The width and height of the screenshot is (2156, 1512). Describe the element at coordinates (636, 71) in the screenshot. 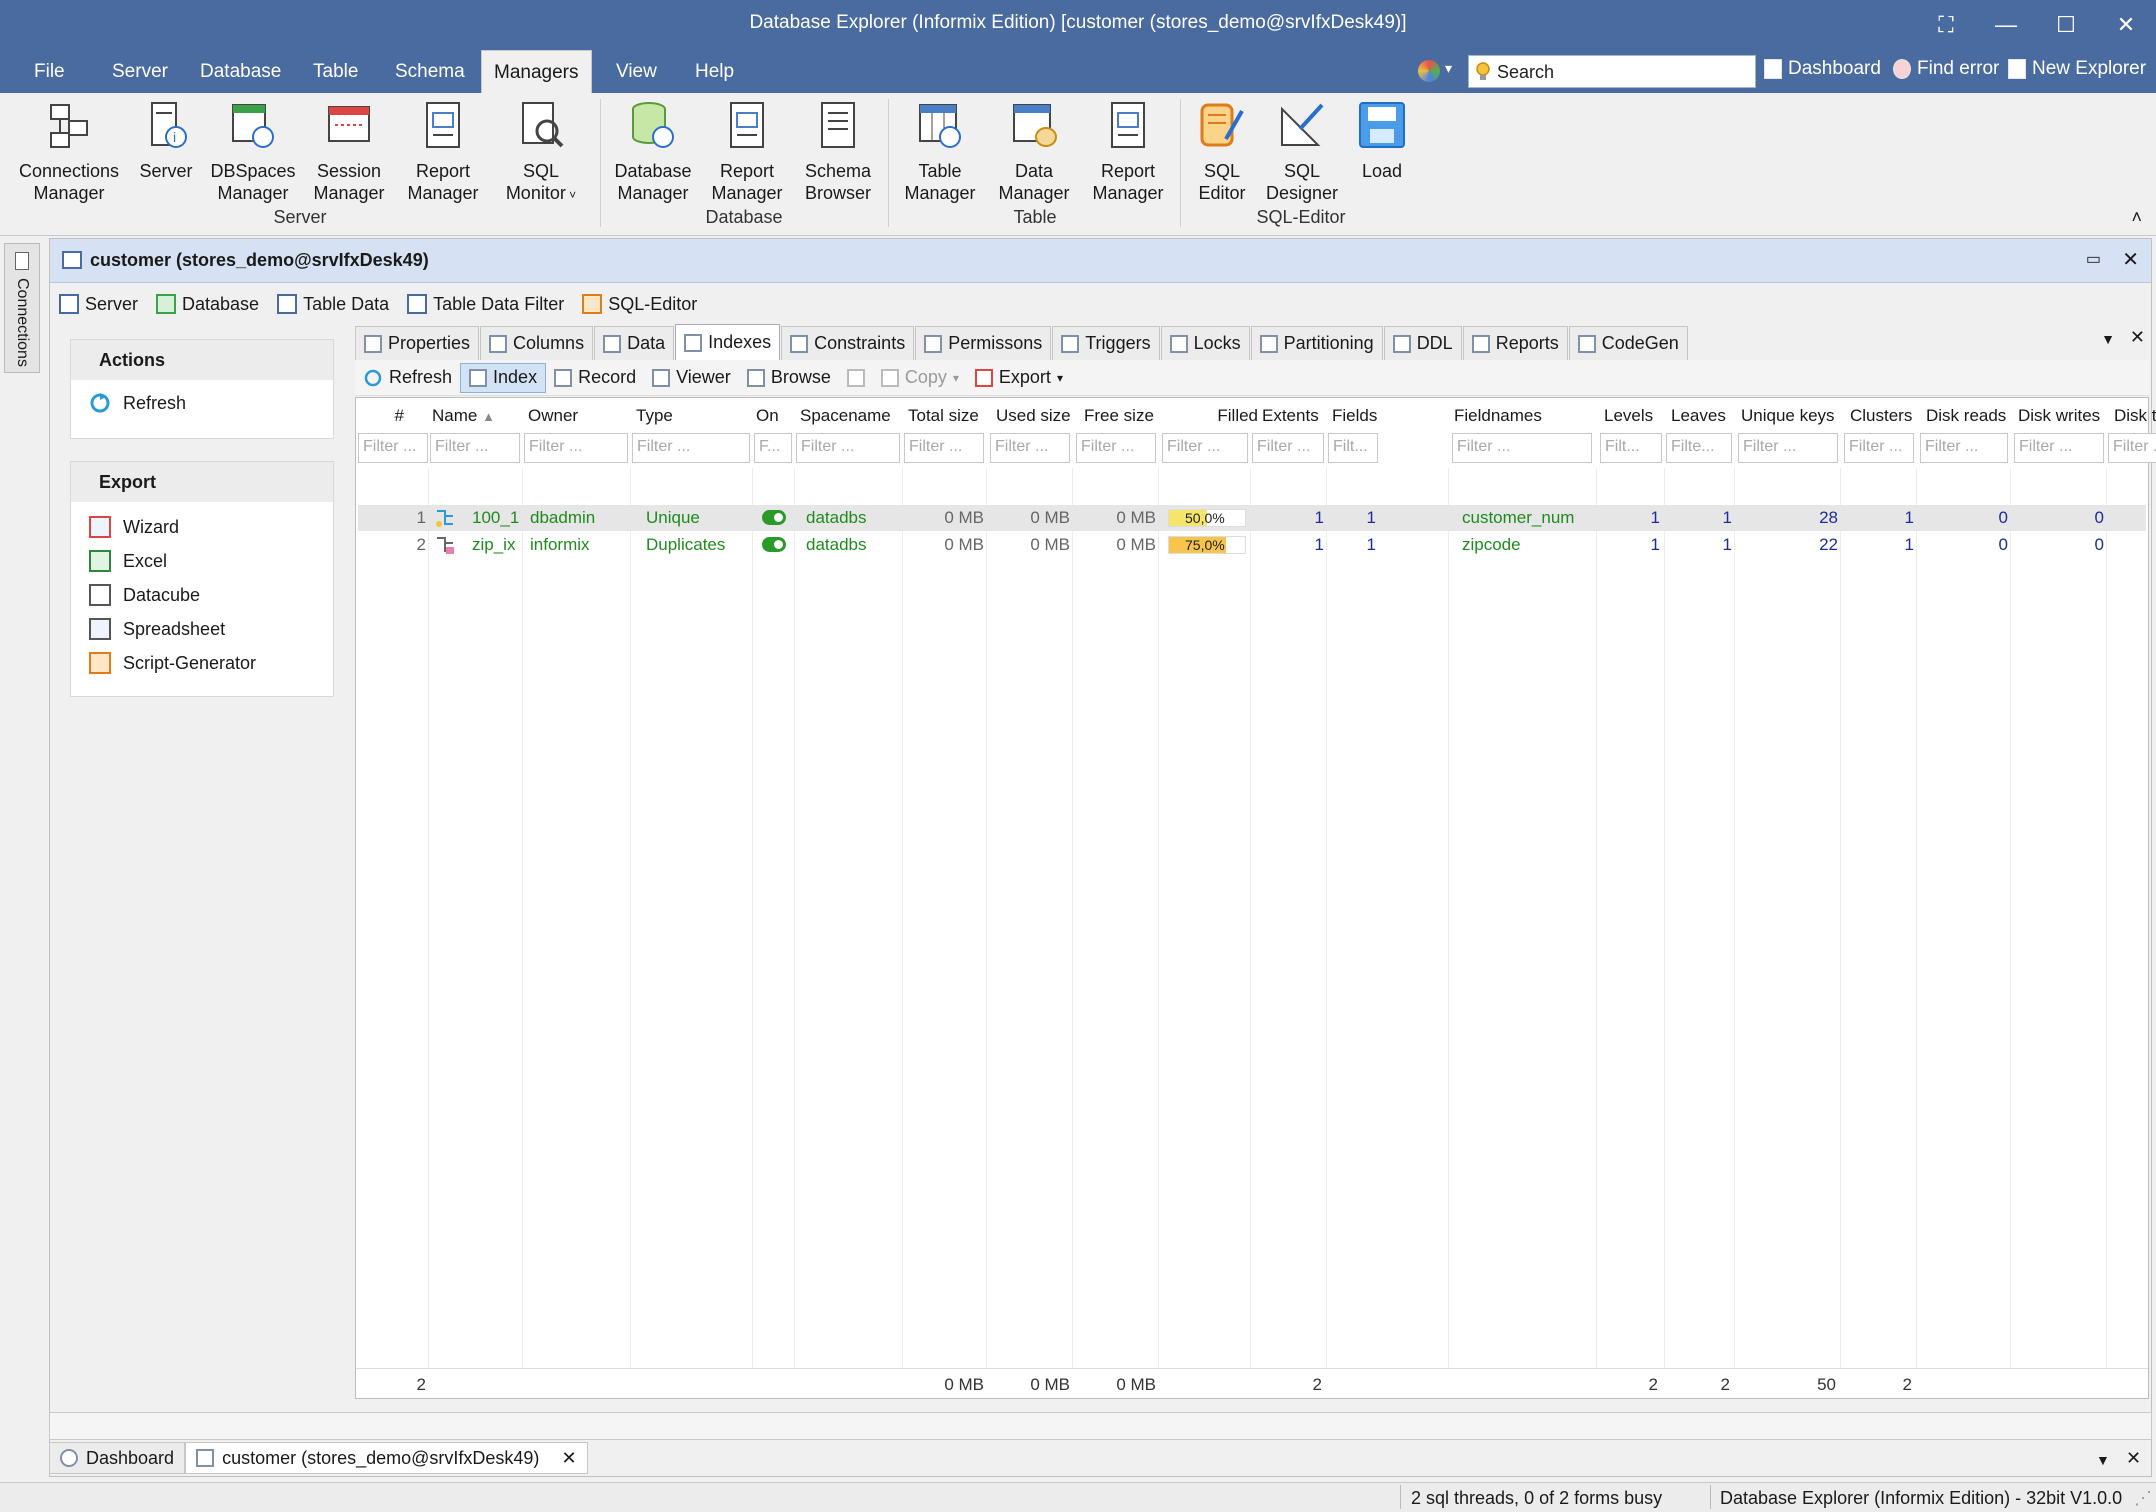

I see `menu-view: View` at that location.